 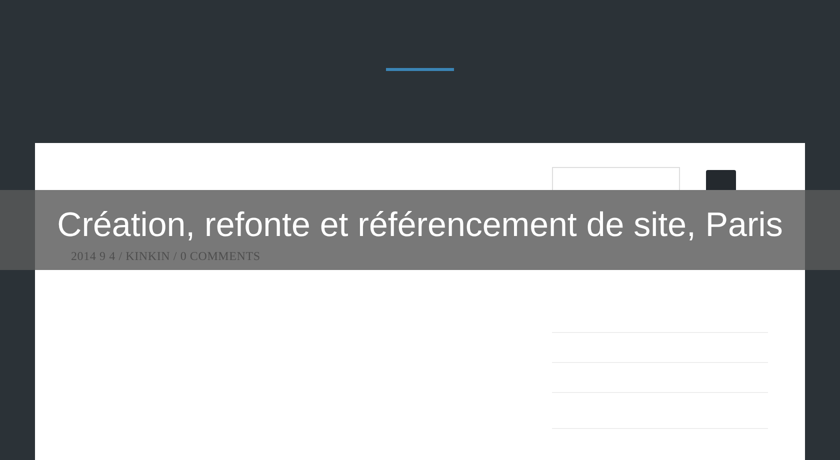 What do you see at coordinates (420, 69) in the screenshot?
I see `accent-bar` at bounding box center [420, 69].